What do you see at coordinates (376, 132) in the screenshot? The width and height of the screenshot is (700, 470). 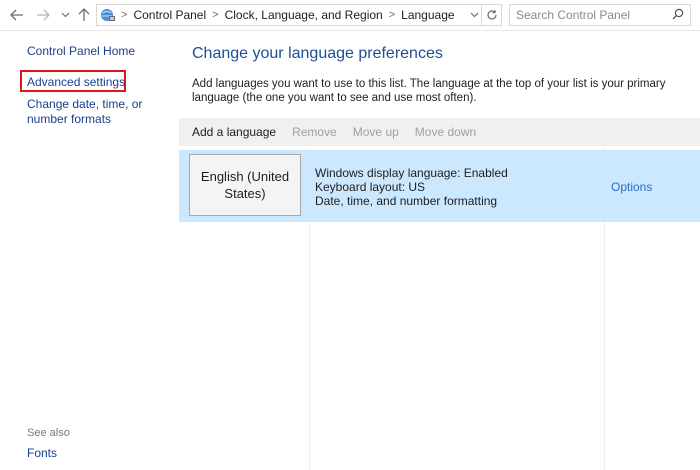 I see `move-up-button: Move up` at bounding box center [376, 132].